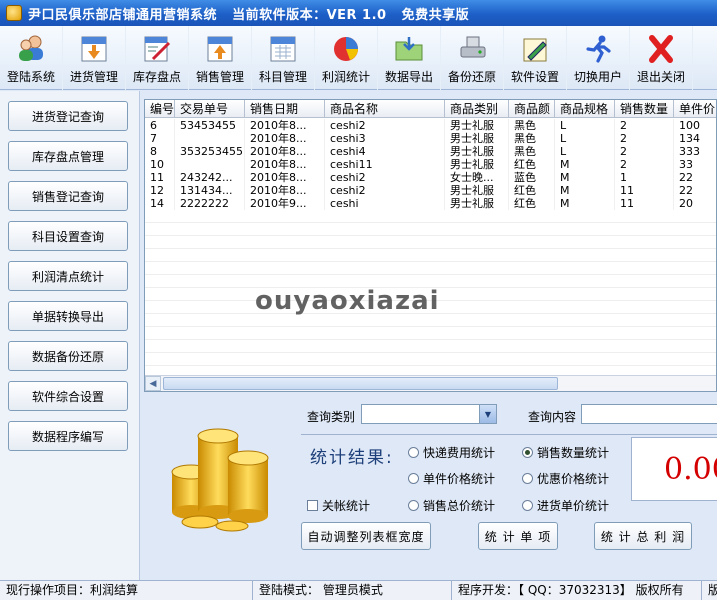  What do you see at coordinates (68, 116) in the screenshot?
I see `nav-purchase-query-button: 进货登记查询` at bounding box center [68, 116].